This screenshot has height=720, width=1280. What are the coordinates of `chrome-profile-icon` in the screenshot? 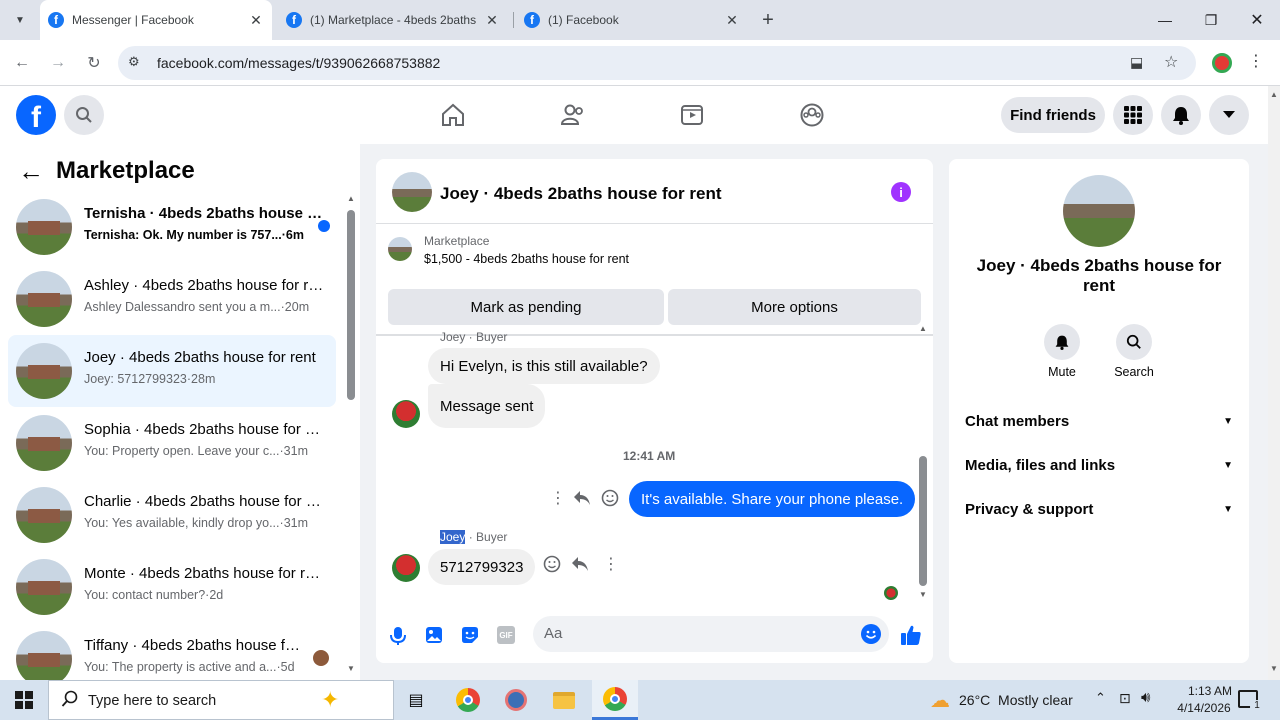 It's located at (468, 700).